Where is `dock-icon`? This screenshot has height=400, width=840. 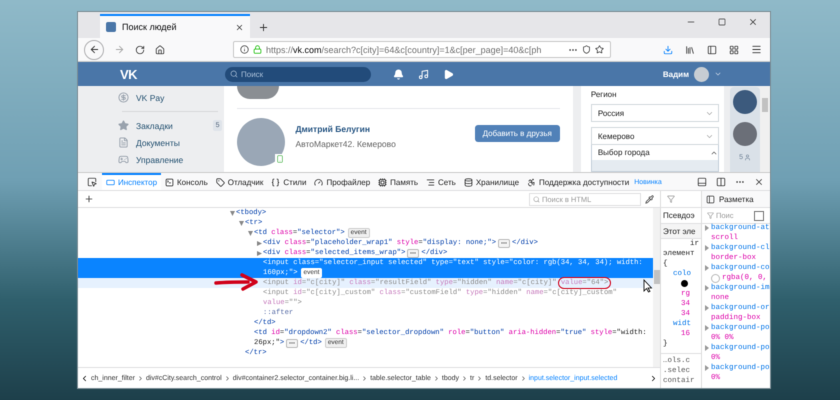
dock-icon is located at coordinates (702, 181).